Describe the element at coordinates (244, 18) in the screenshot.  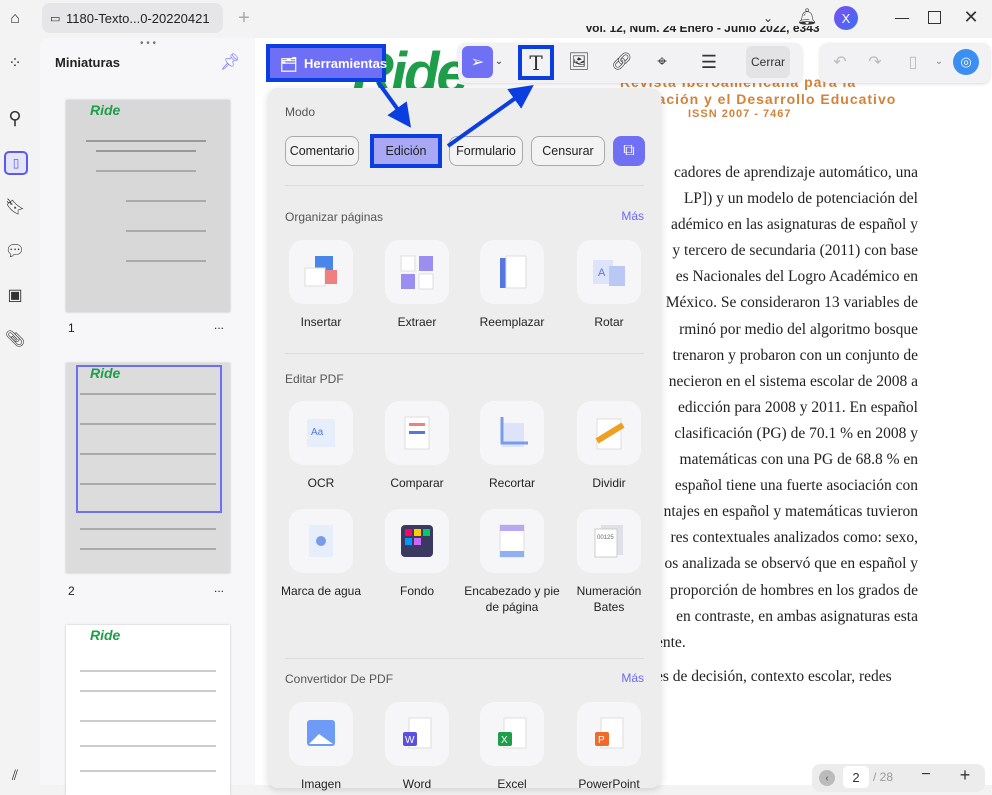
I see `new-tab-button: +` at that location.